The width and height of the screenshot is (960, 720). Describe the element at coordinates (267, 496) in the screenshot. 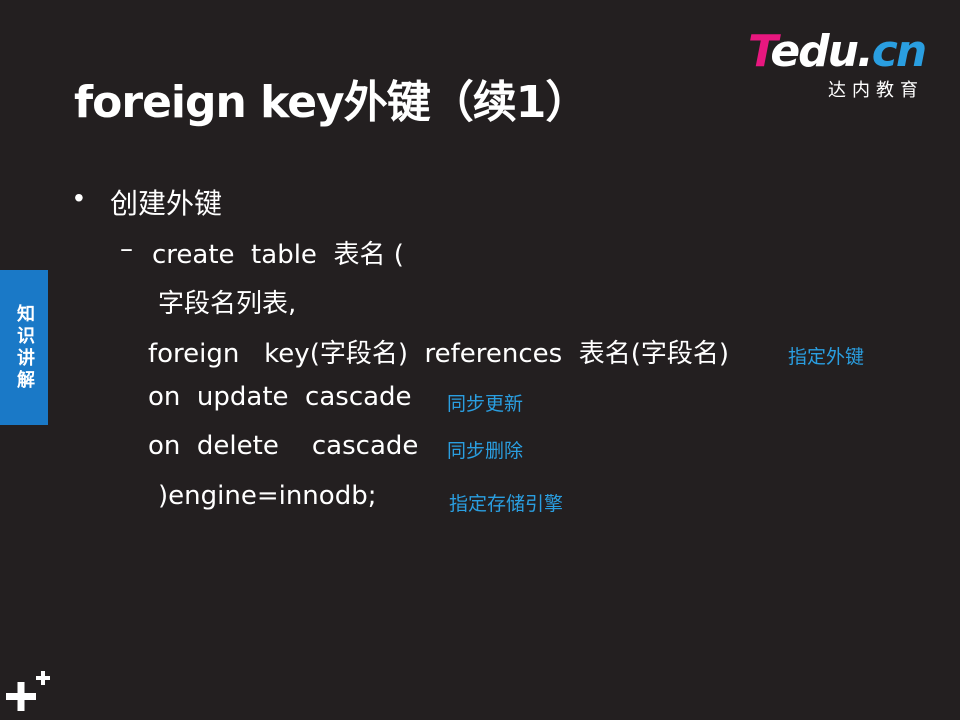

I see `code-line-engine: )engine=innodb;` at that location.